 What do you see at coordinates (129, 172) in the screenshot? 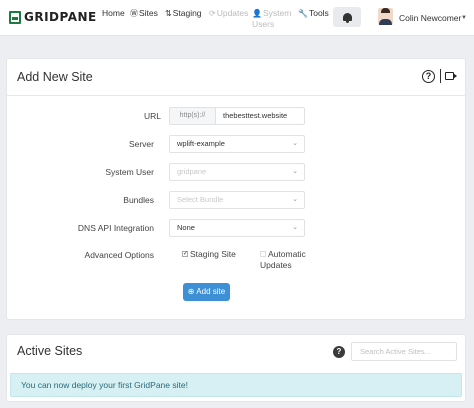
I see `system-user-label: System User` at bounding box center [129, 172].